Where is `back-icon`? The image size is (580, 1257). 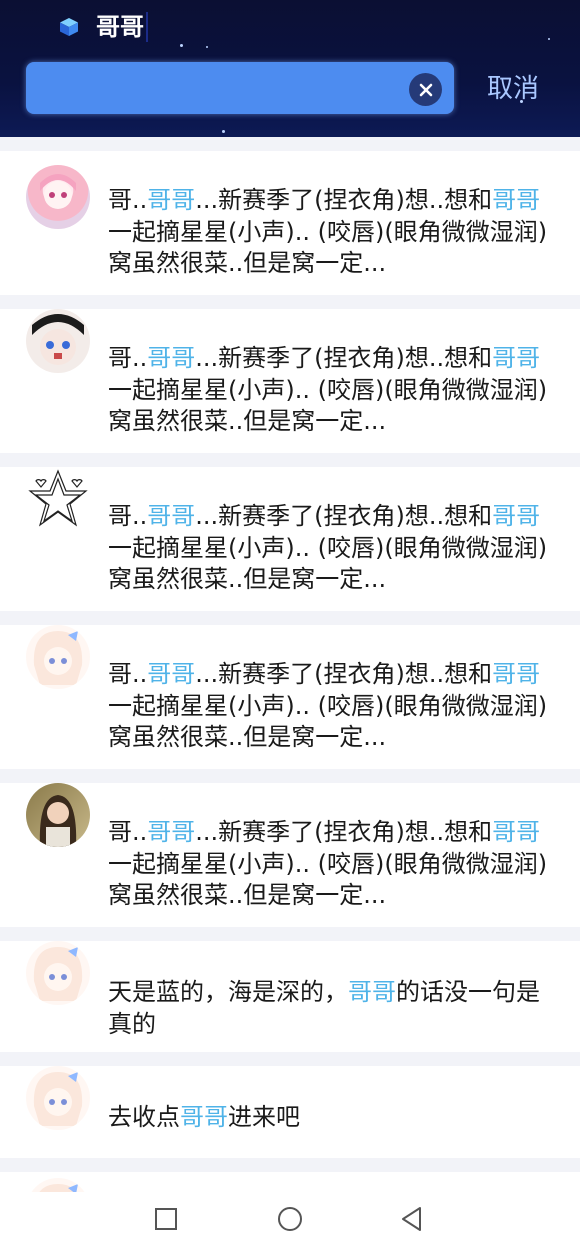 back-icon is located at coordinates (412, 1219).